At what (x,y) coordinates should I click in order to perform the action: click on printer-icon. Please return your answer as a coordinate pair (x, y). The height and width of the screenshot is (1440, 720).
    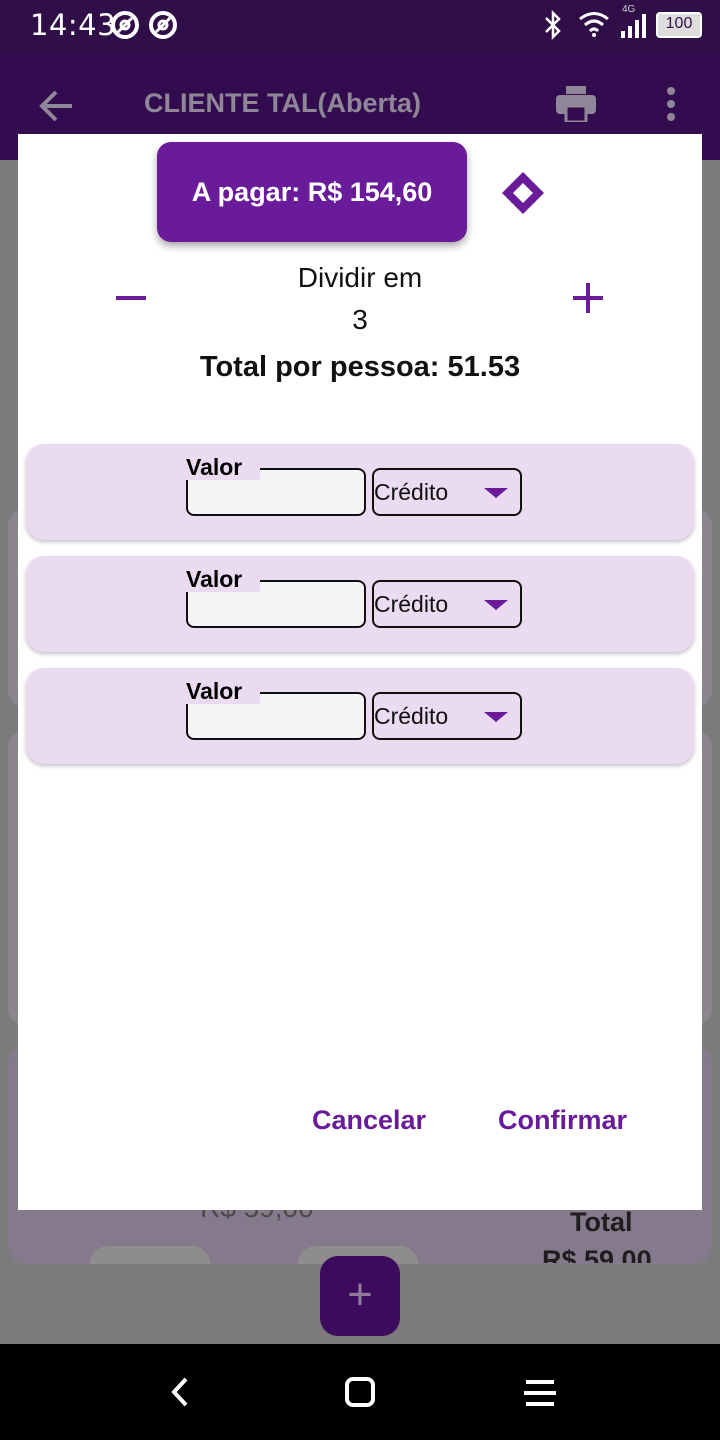
    Looking at the image, I should click on (576, 104).